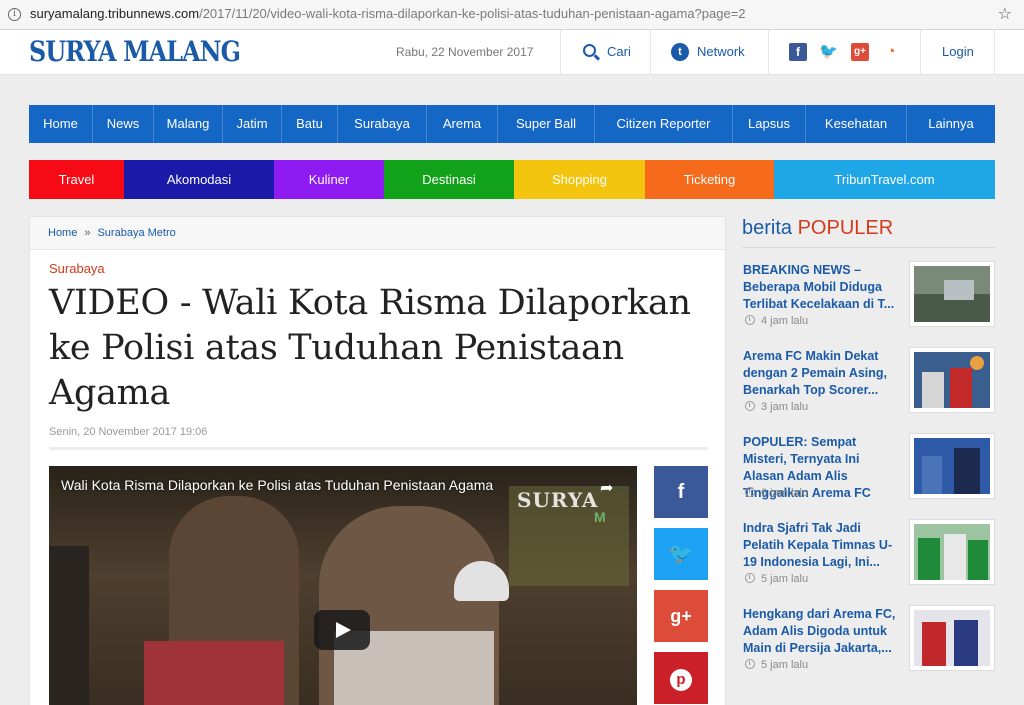  I want to click on nav-item-home: Home, so click(61, 124).